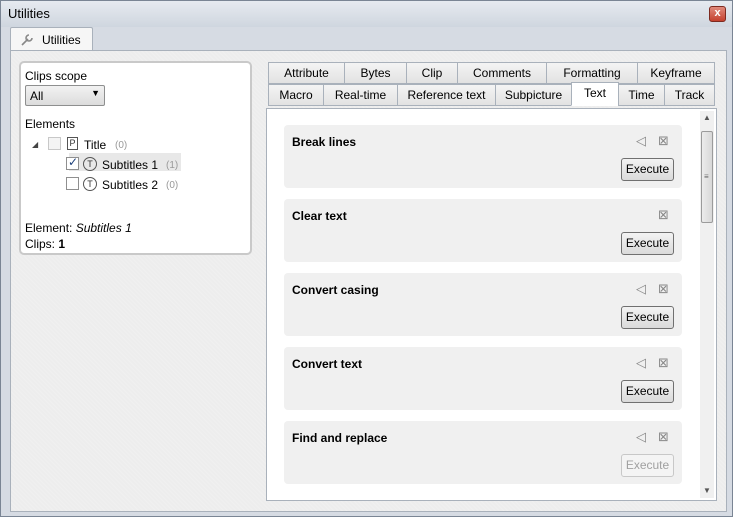 The width and height of the screenshot is (733, 517). I want to click on utility-card: Break lines ◁ ⊠ Execute, so click(483, 156).